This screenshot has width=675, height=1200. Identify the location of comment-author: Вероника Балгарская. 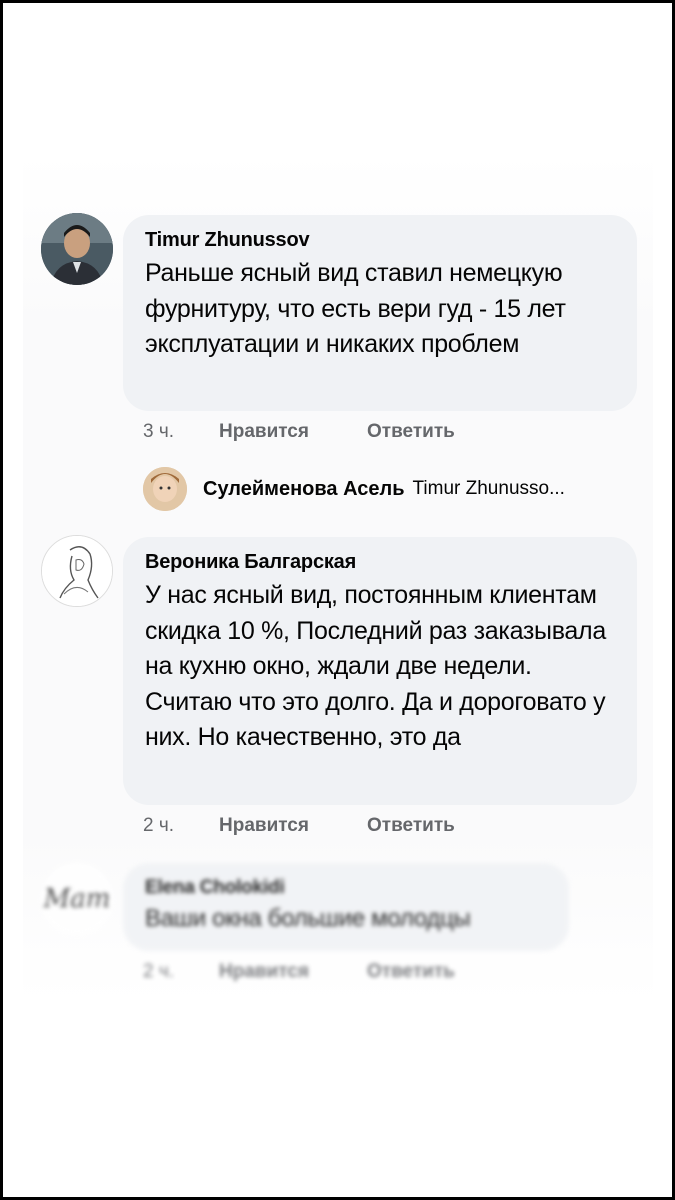
(380, 562).